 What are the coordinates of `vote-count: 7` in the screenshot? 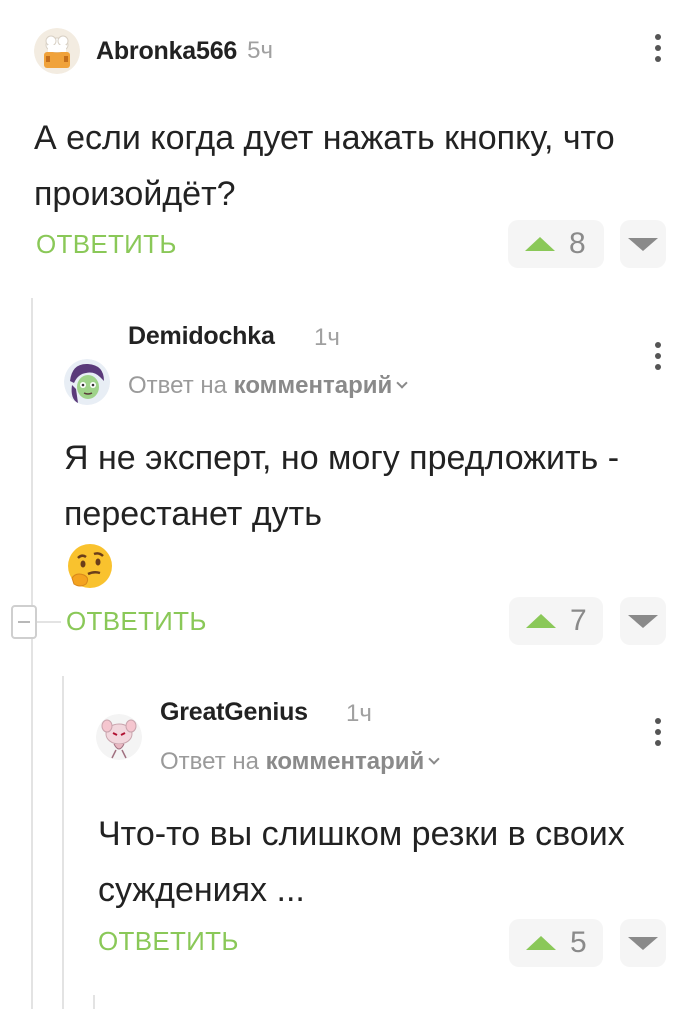 It's located at (578, 620).